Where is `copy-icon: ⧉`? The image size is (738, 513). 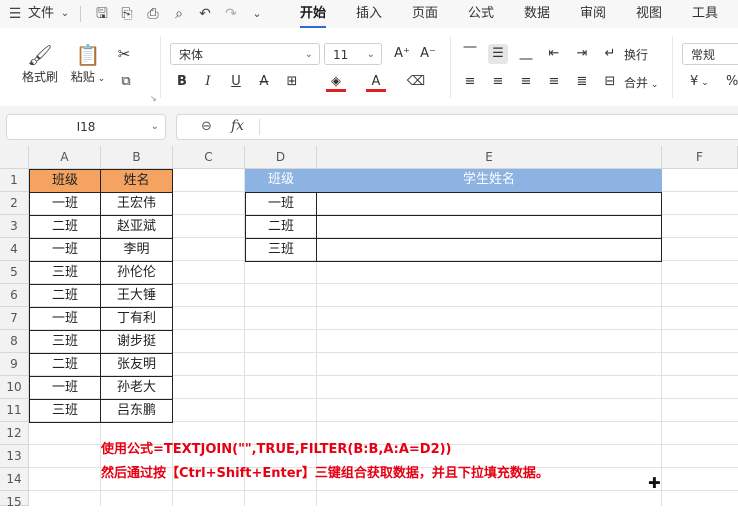 copy-icon: ⧉ is located at coordinates (126, 82).